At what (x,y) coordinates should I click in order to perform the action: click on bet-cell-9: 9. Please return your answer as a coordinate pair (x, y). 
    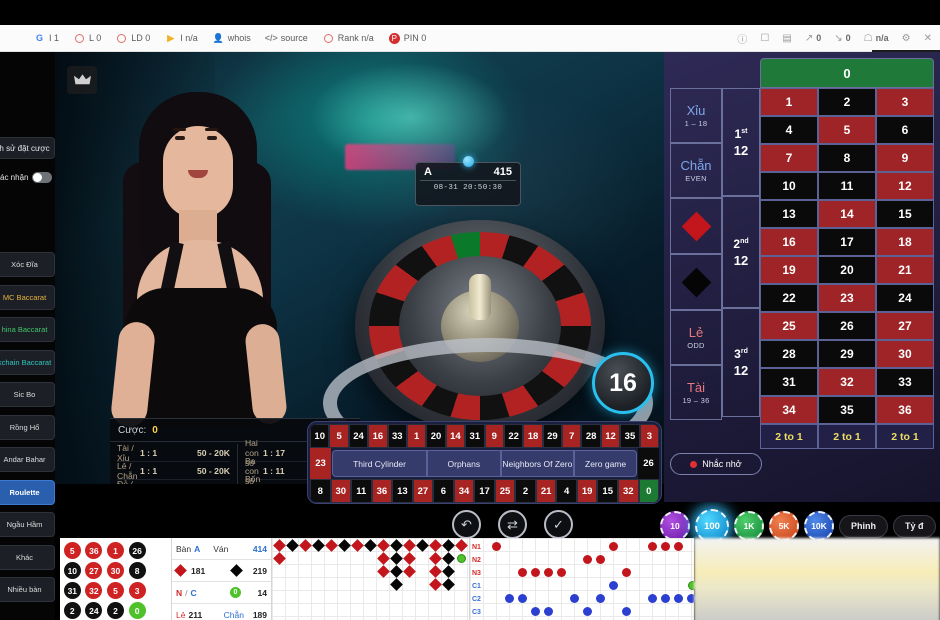
    Looking at the image, I should click on (904, 158).